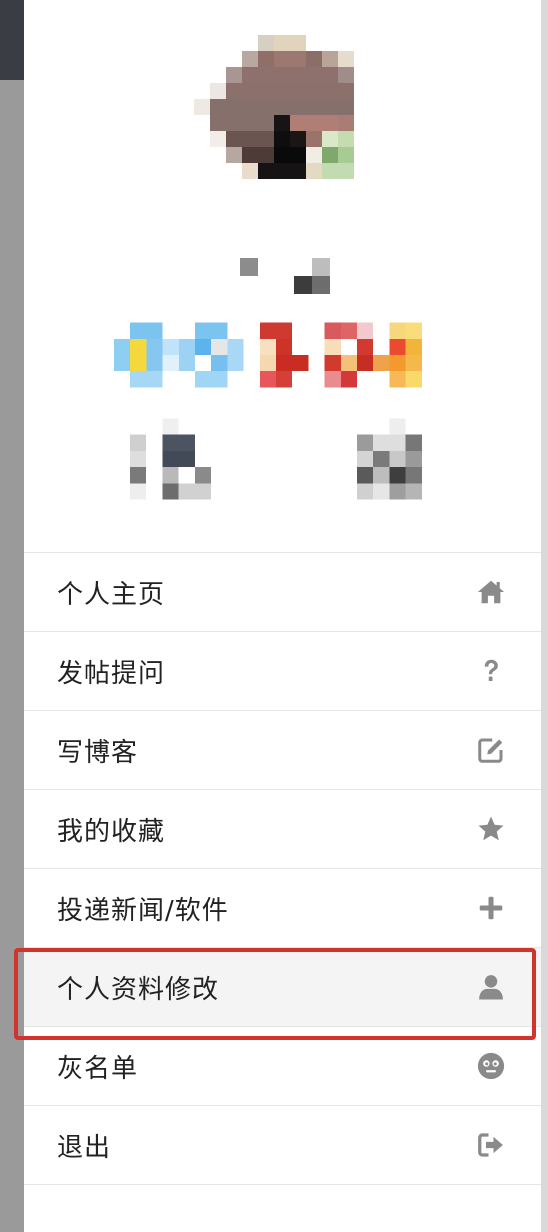  Describe the element at coordinates (491, 1145) in the screenshot. I see `sign-out-icon` at that location.